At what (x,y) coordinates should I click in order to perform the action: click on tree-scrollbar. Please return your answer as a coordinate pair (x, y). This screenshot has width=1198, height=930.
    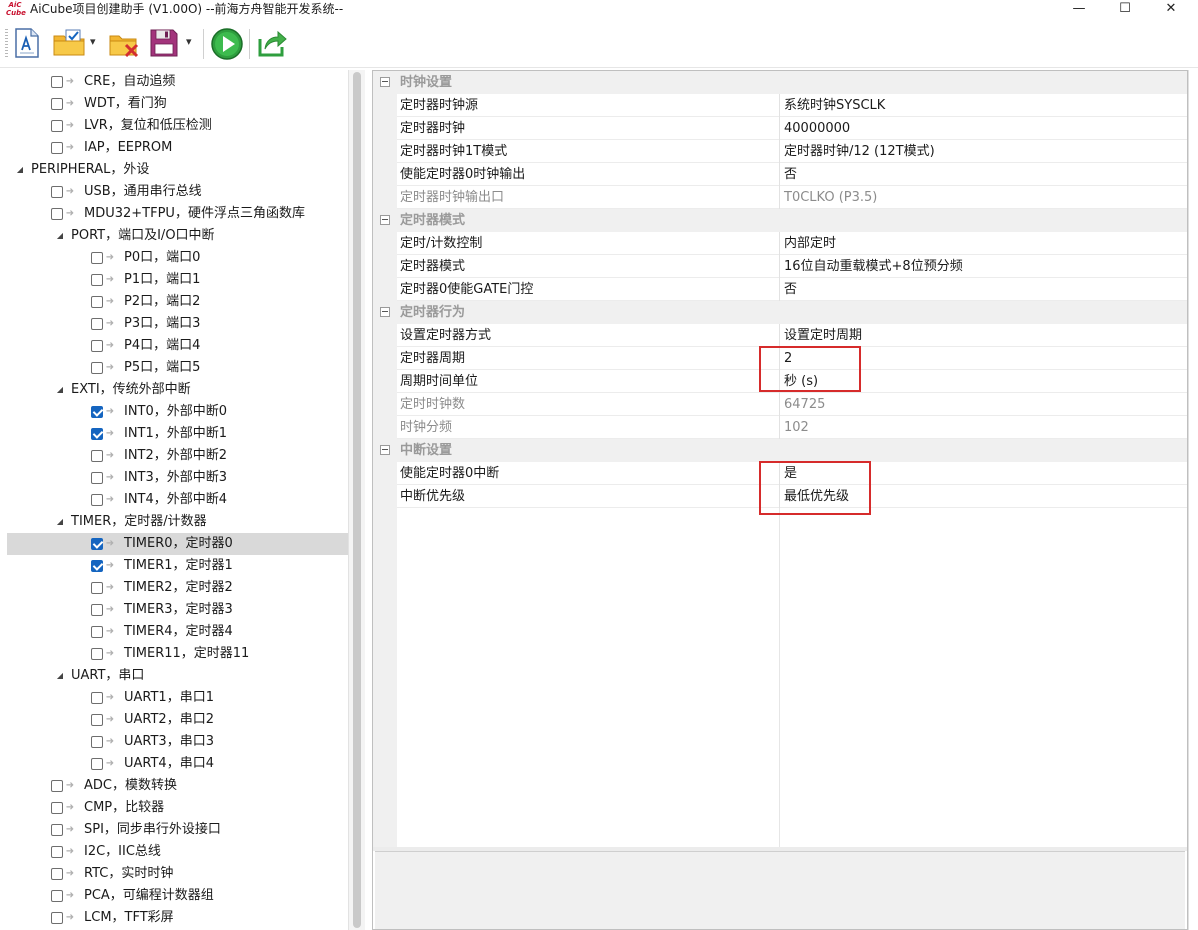
    Looking at the image, I should click on (356, 500).